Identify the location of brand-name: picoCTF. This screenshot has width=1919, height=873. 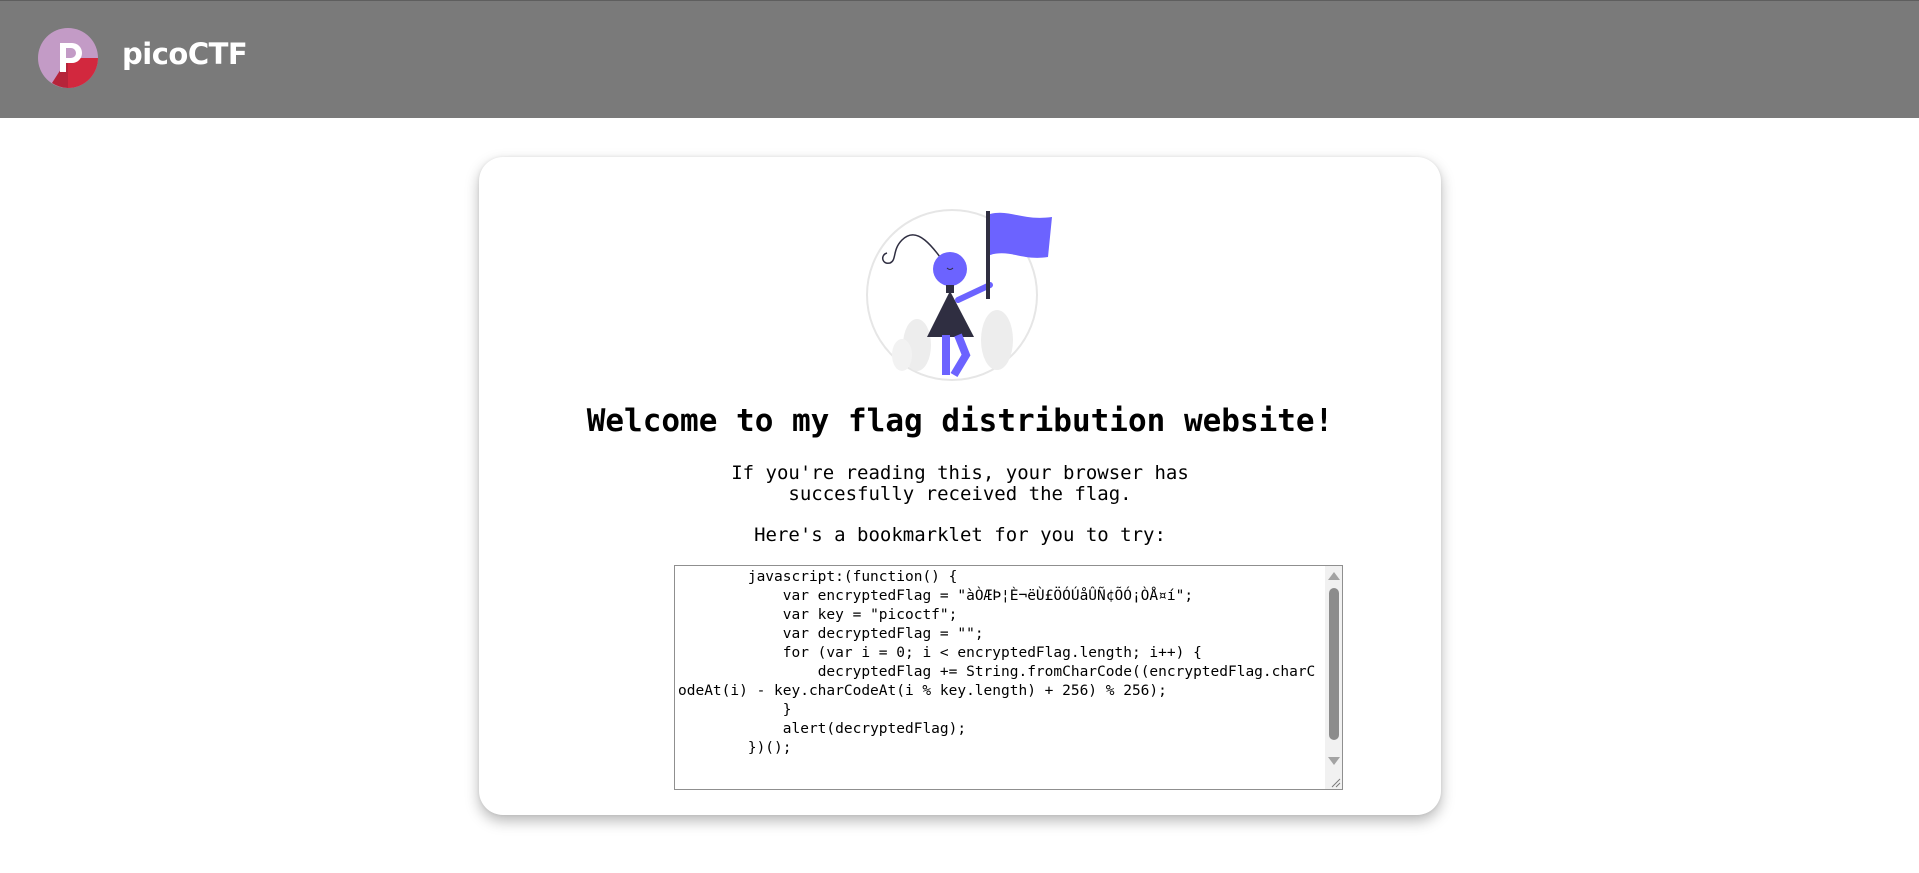
(185, 54).